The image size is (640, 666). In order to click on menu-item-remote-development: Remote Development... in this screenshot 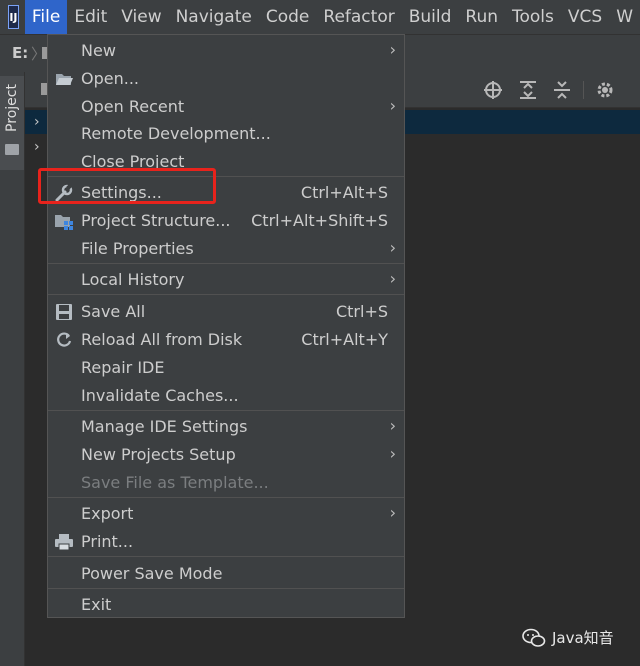, I will do `click(226, 133)`.